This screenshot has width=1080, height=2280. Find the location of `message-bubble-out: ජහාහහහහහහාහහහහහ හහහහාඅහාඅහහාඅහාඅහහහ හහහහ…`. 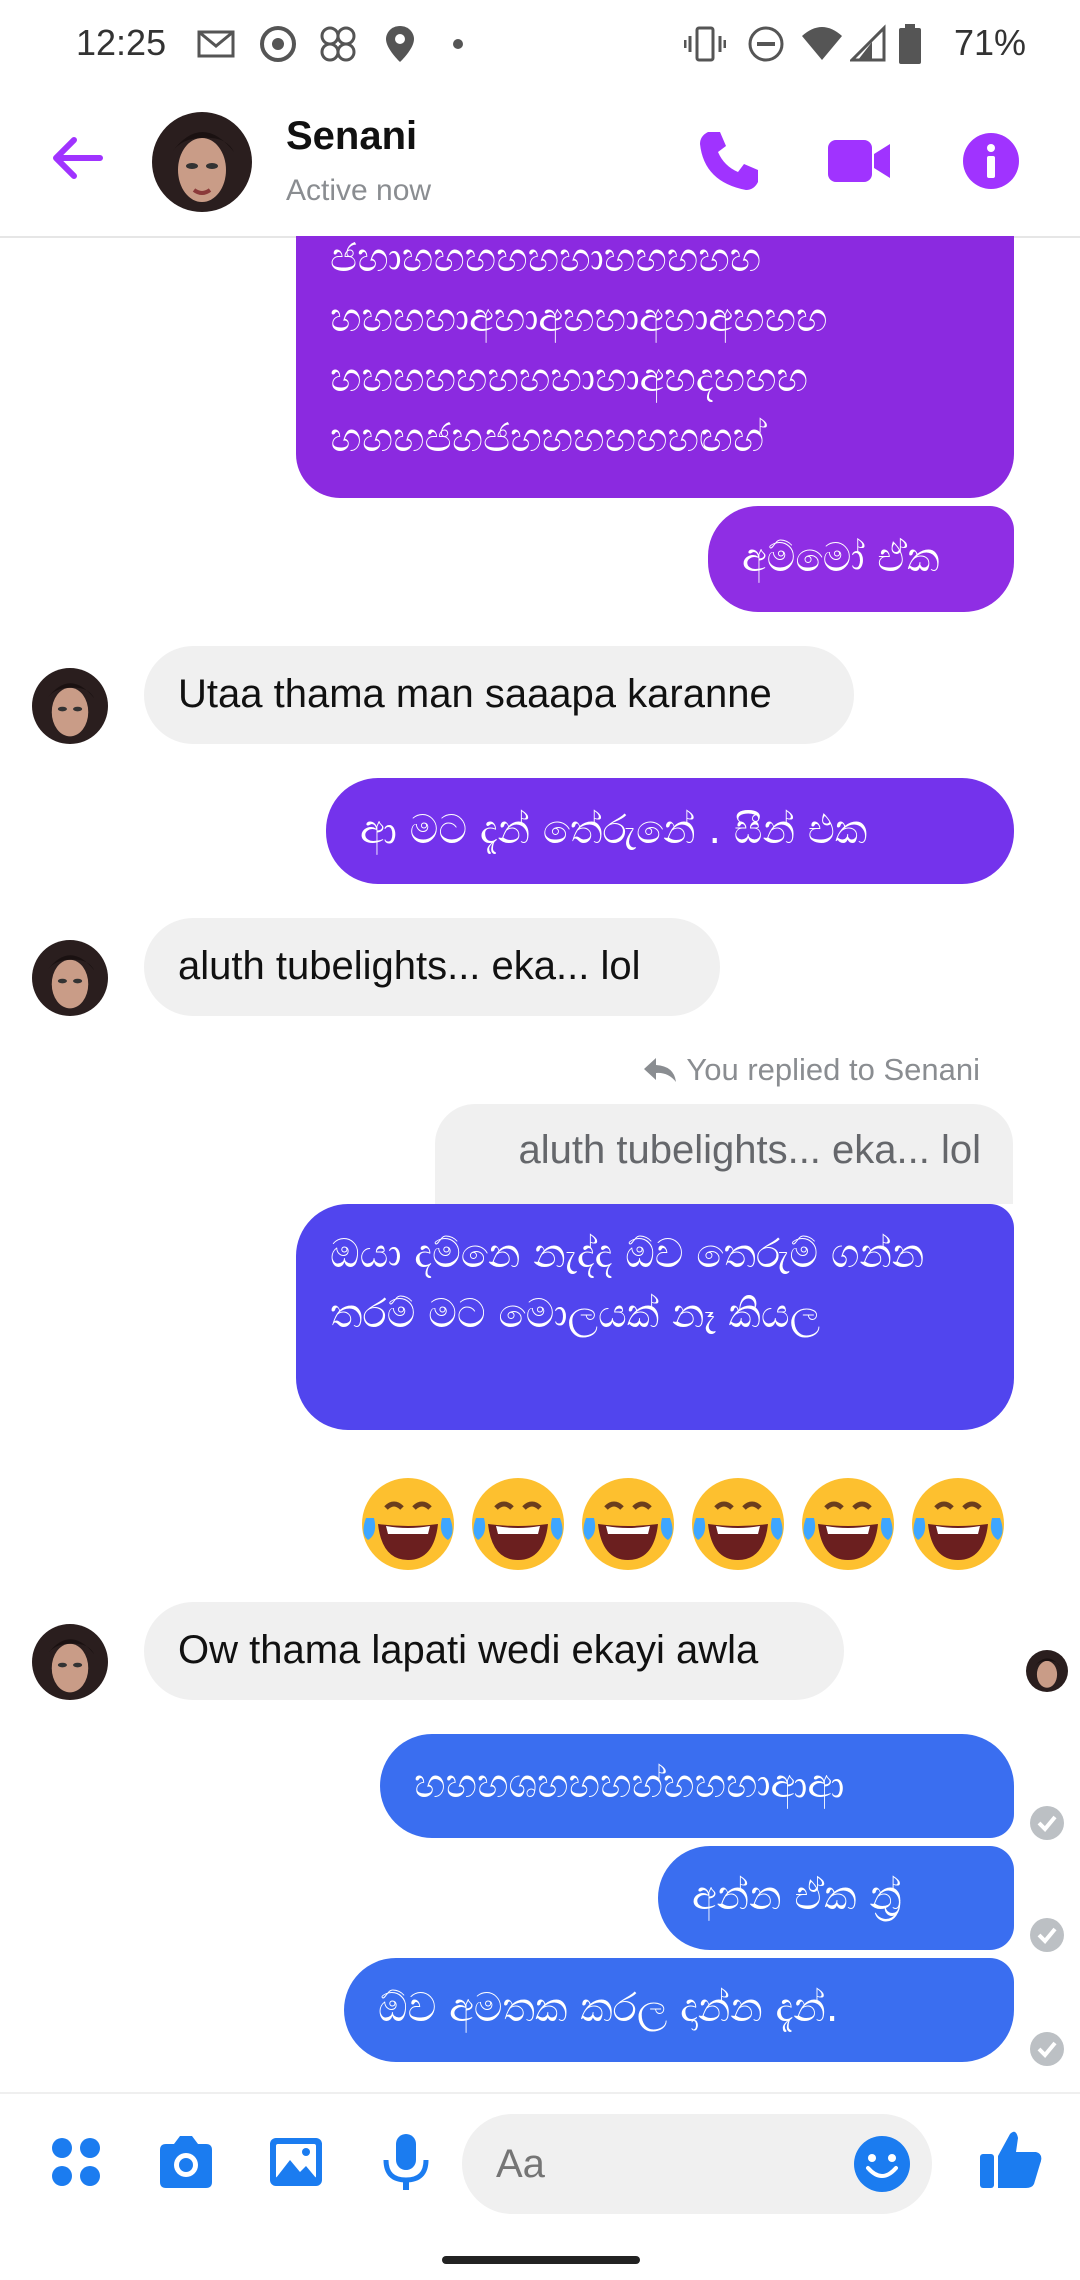

message-bubble-out: ජහාහහහහහහාහහහහහ හහහහාඅහාඅහහාඅහාඅහහහ හහහහ… is located at coordinates (655, 367).